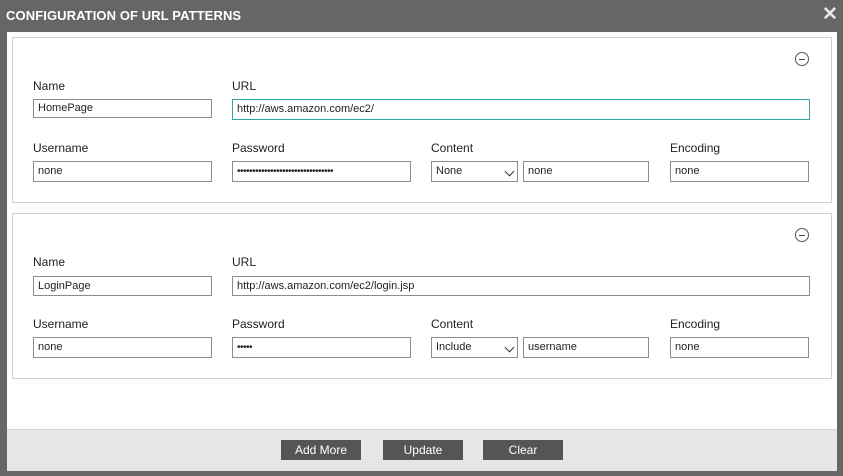 Image resolution: width=843 pixels, height=476 pixels. I want to click on content-type-value: Include, so click(454, 347).